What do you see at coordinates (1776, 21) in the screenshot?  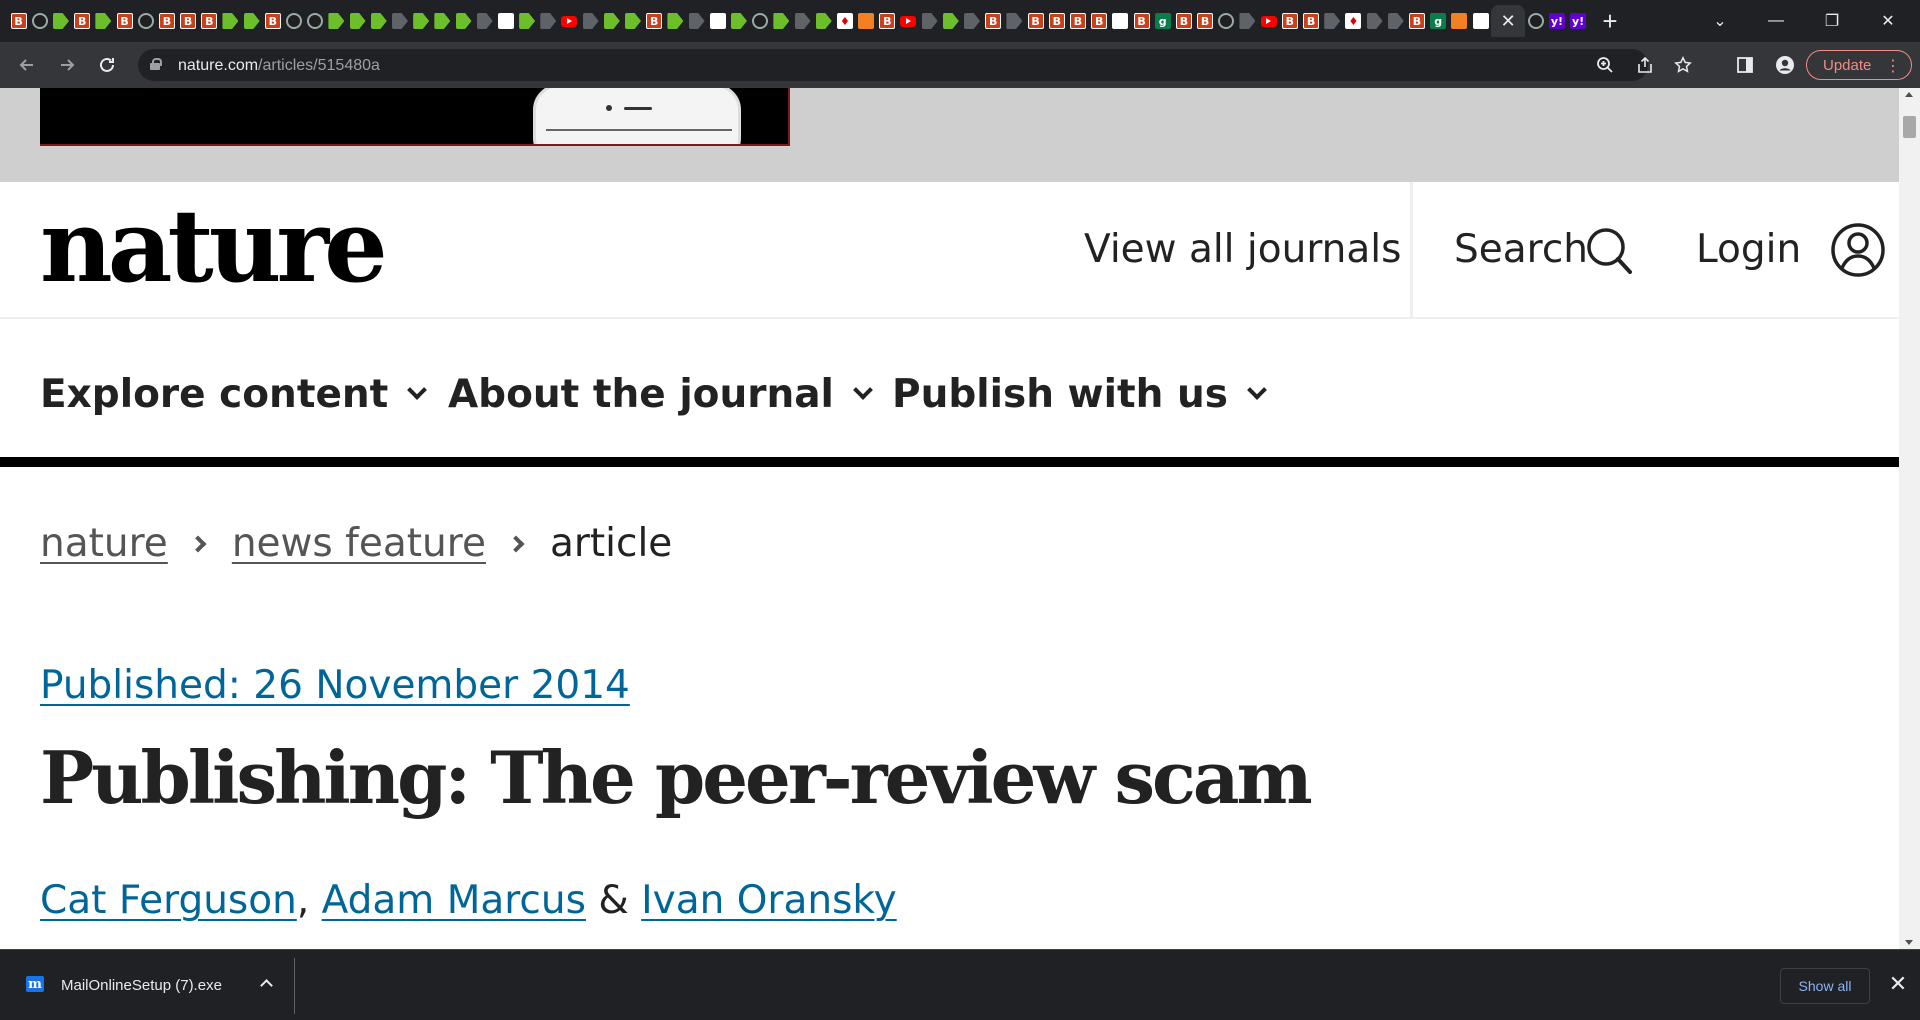 I see `minimize-button: —` at bounding box center [1776, 21].